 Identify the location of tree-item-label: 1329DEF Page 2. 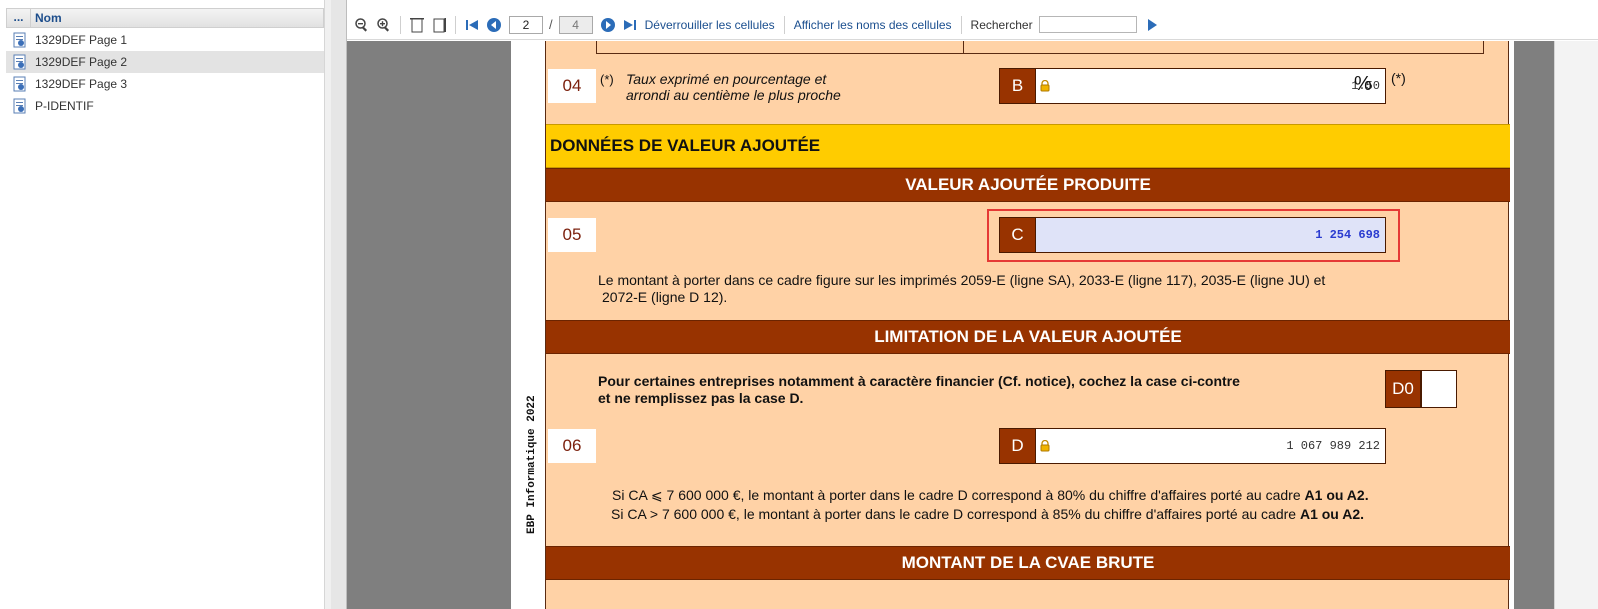
(81, 62).